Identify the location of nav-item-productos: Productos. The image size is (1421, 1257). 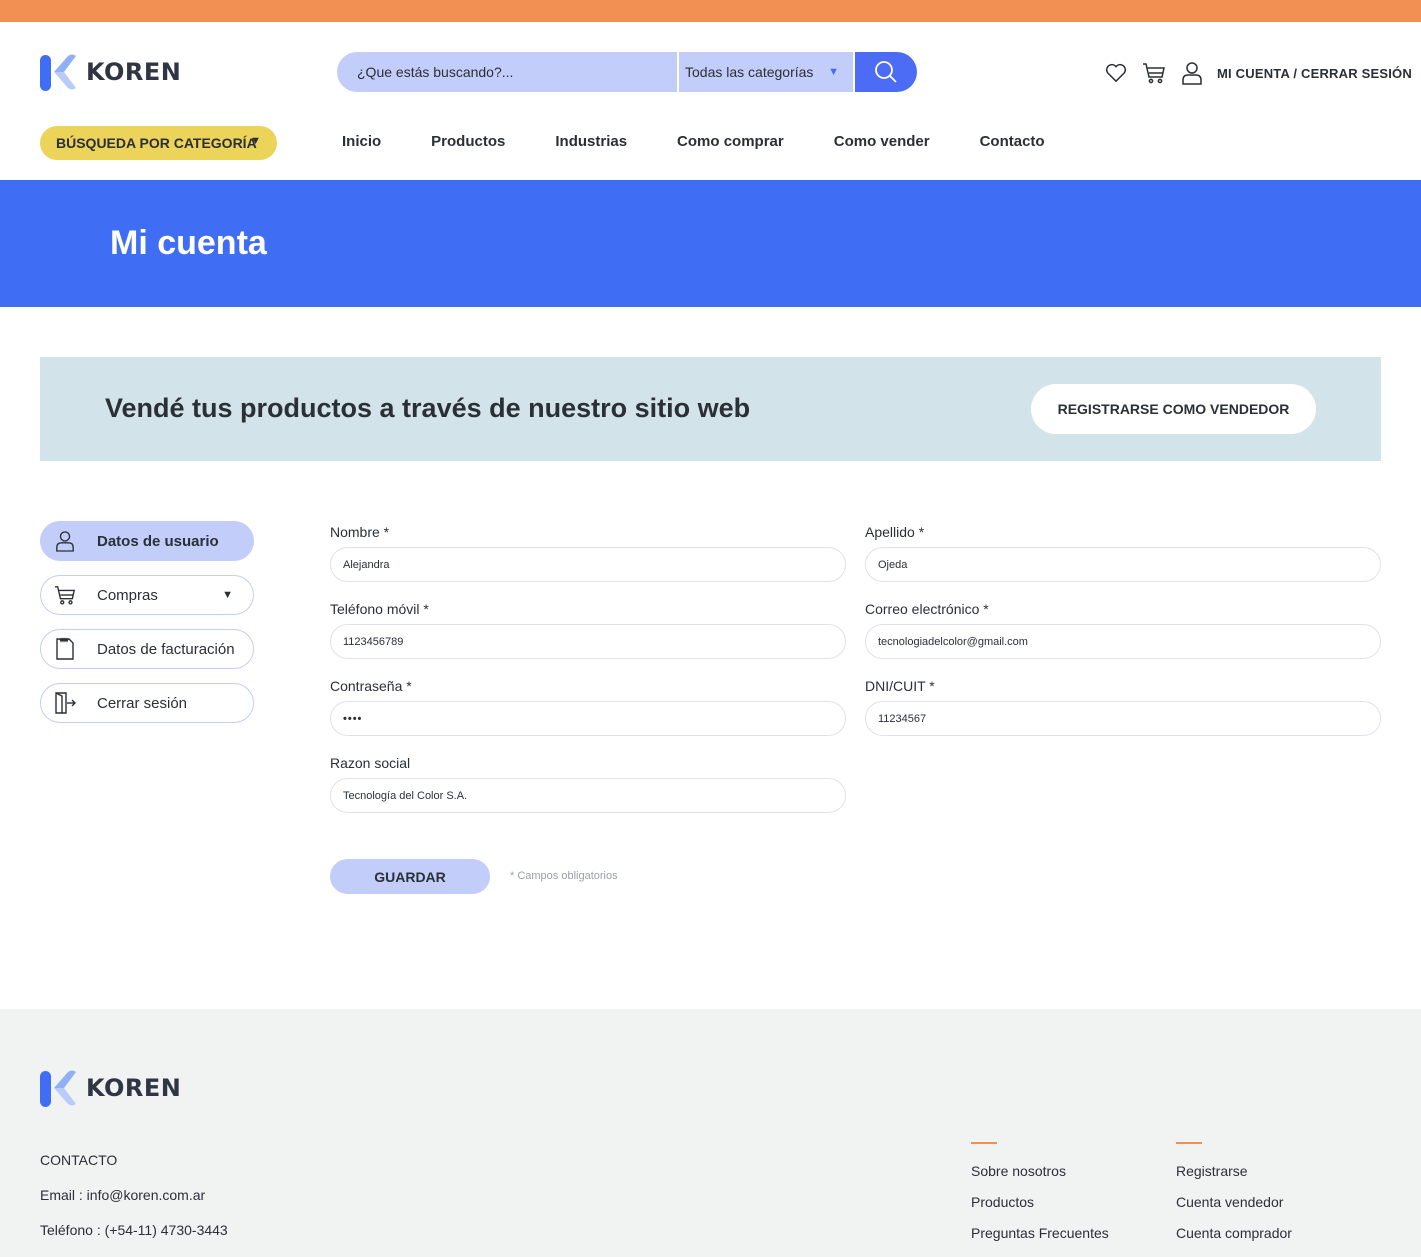
(468, 141).